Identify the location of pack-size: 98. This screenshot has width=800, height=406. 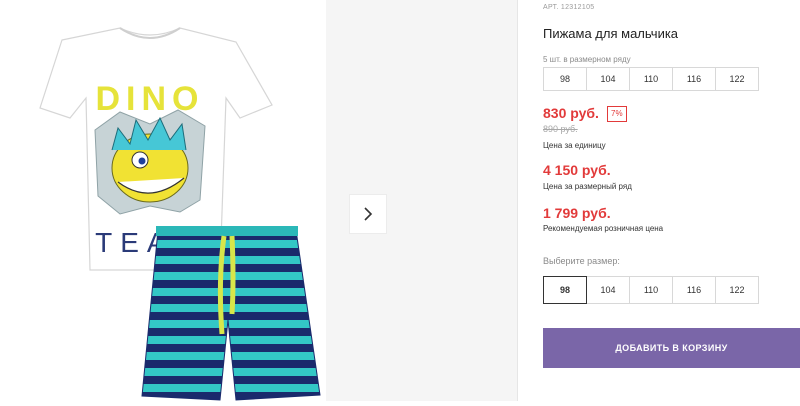
(565, 79).